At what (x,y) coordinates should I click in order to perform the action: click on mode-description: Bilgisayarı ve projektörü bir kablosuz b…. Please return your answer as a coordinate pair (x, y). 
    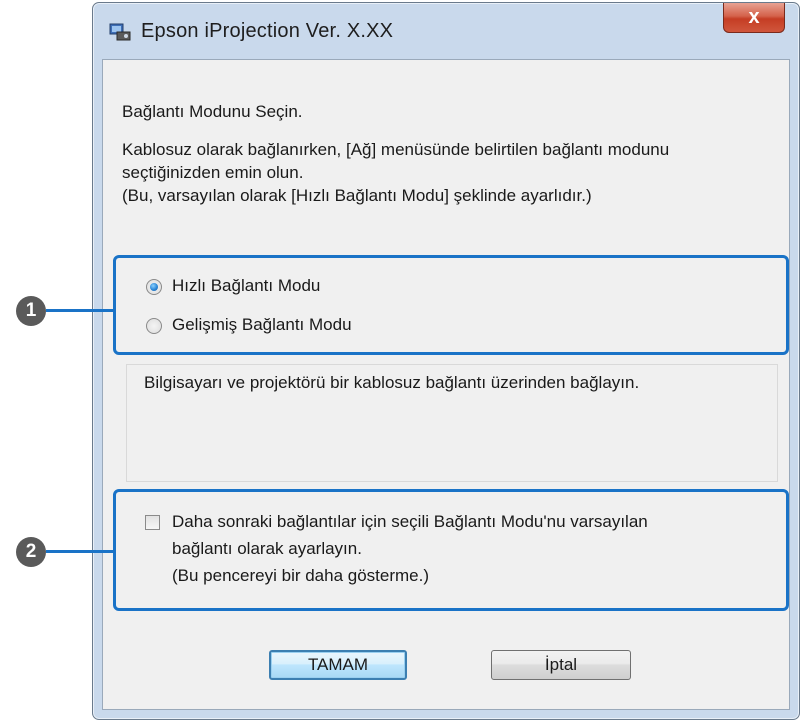
    Looking at the image, I should click on (392, 382).